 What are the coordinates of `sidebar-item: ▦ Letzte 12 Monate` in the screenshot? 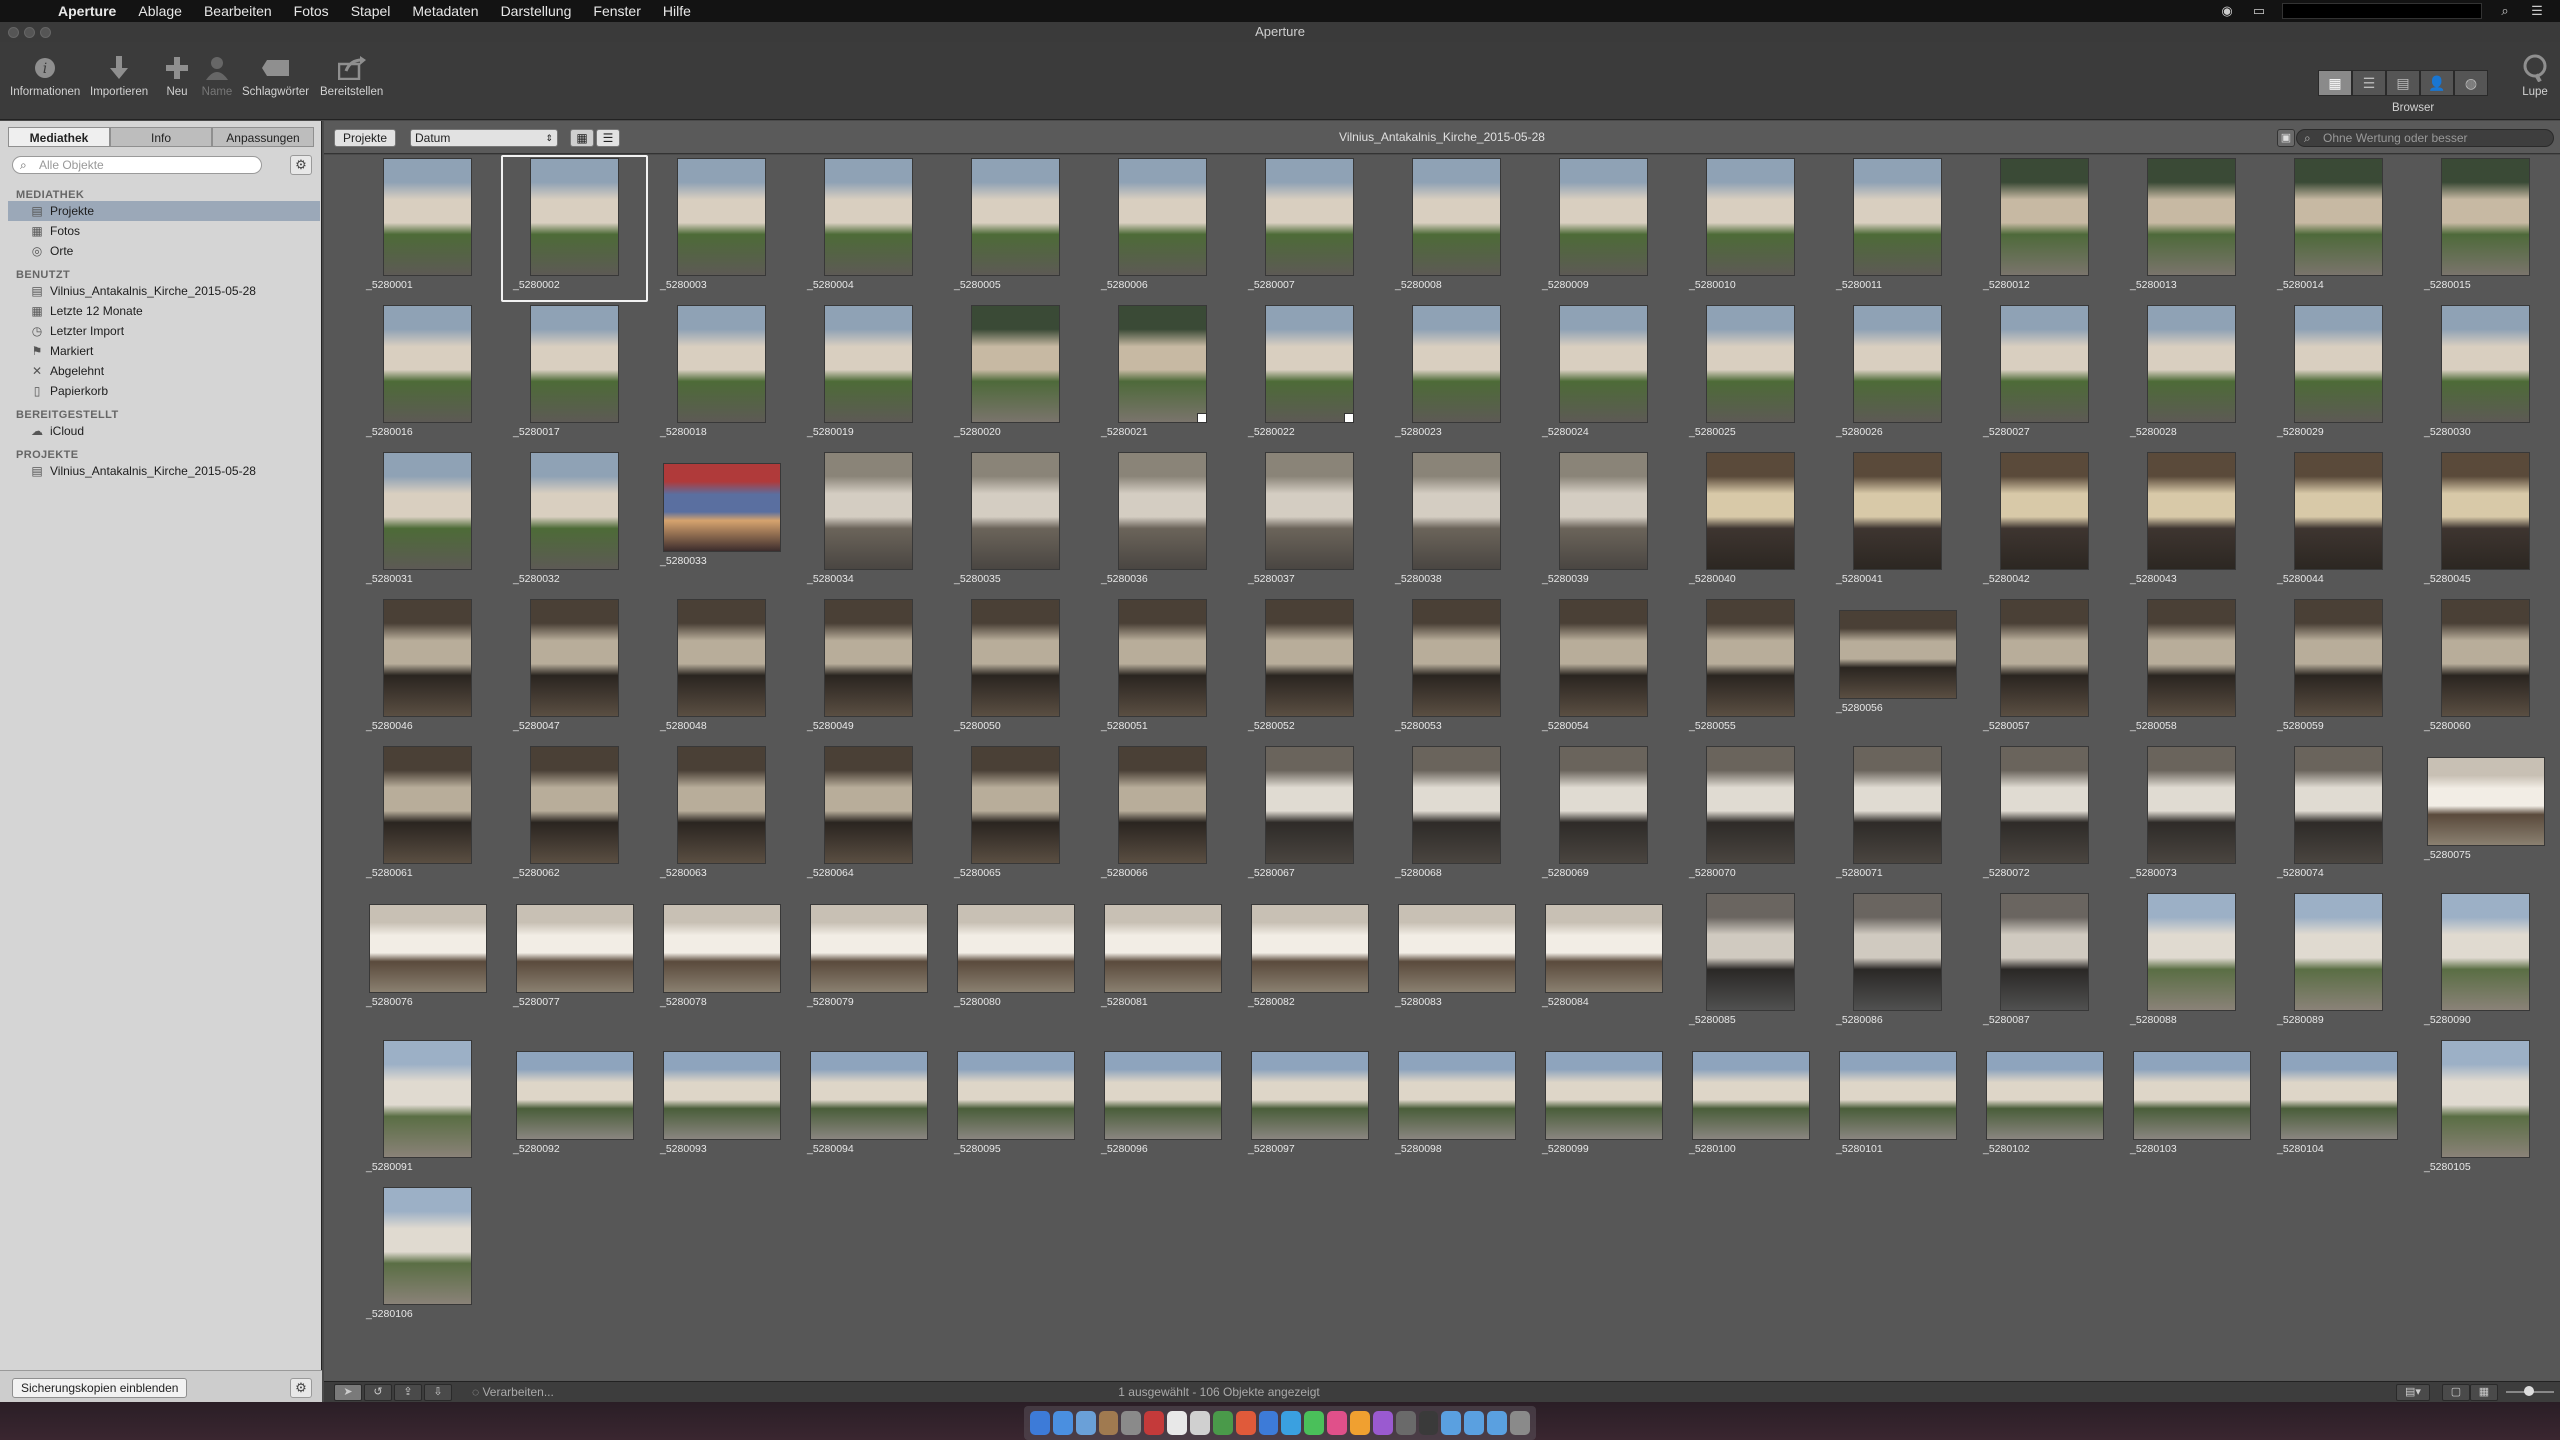 It's located at (164, 311).